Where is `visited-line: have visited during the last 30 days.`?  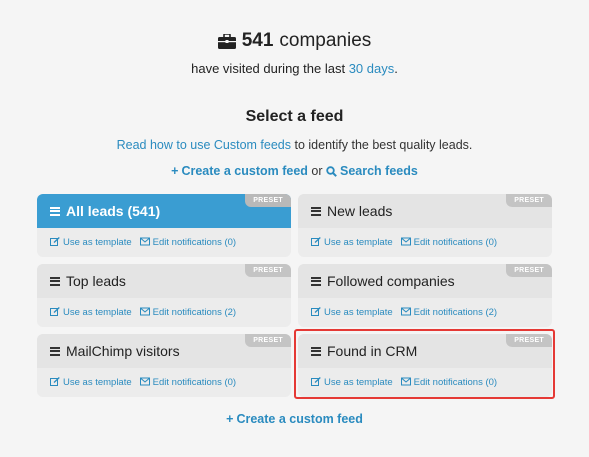
visited-line: have visited during the last 30 days. is located at coordinates (294, 68).